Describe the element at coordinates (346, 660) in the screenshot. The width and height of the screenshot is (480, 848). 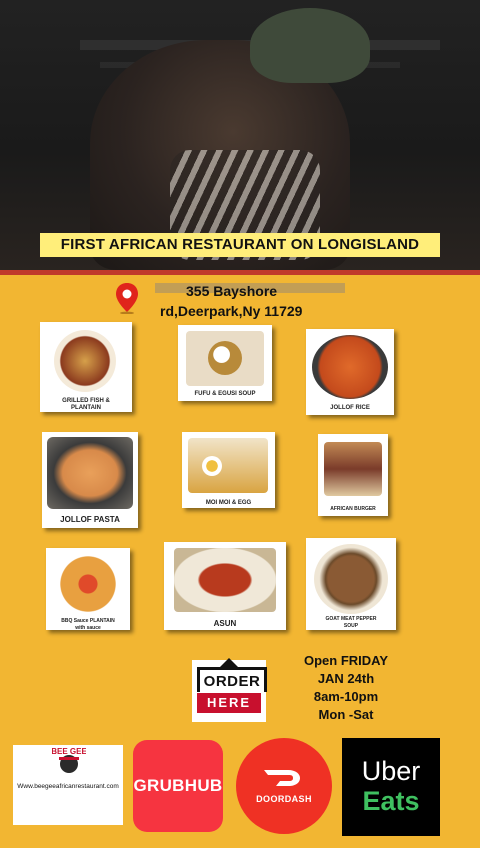
I see `hours-line: Open FRIDAY` at that location.